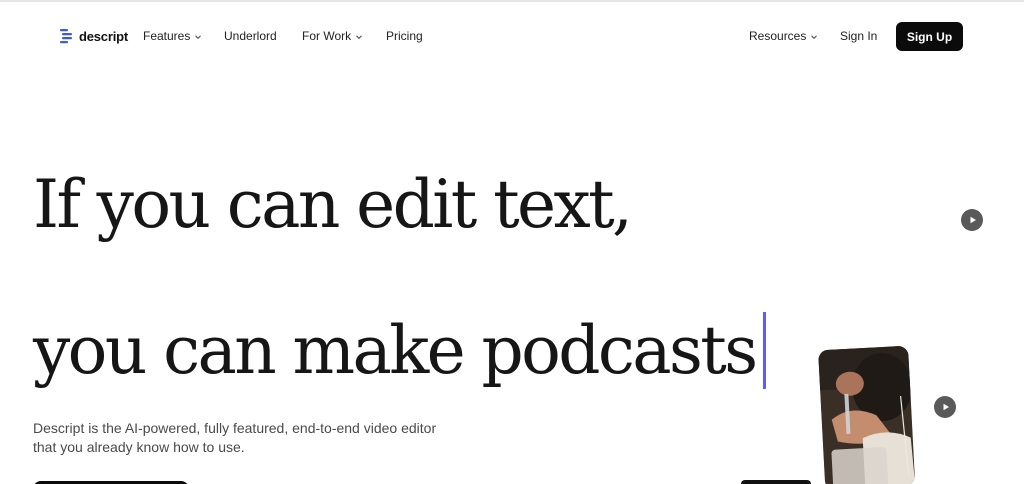  I want to click on nav-item-resources: Resources, so click(783, 36).